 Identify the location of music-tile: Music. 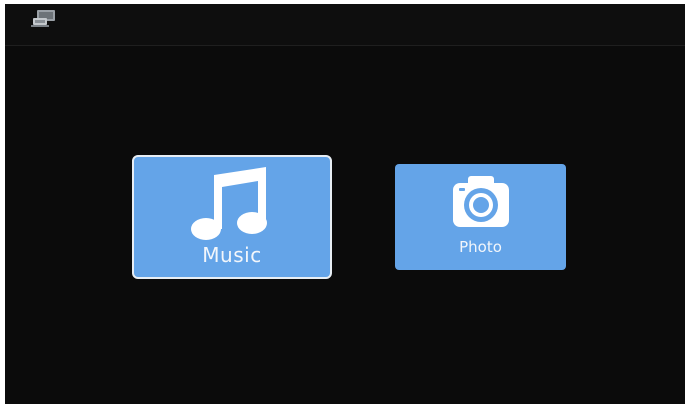
(232, 217).